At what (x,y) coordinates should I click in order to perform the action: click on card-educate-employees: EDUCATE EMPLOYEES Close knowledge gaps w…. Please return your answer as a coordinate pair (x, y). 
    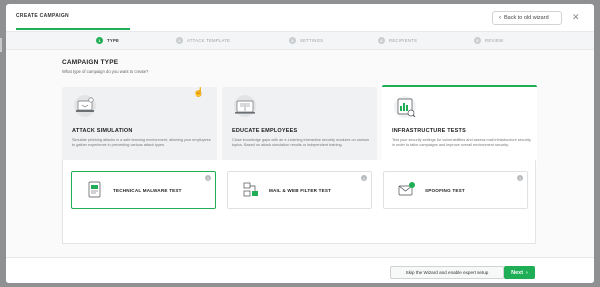
    Looking at the image, I should click on (299, 127).